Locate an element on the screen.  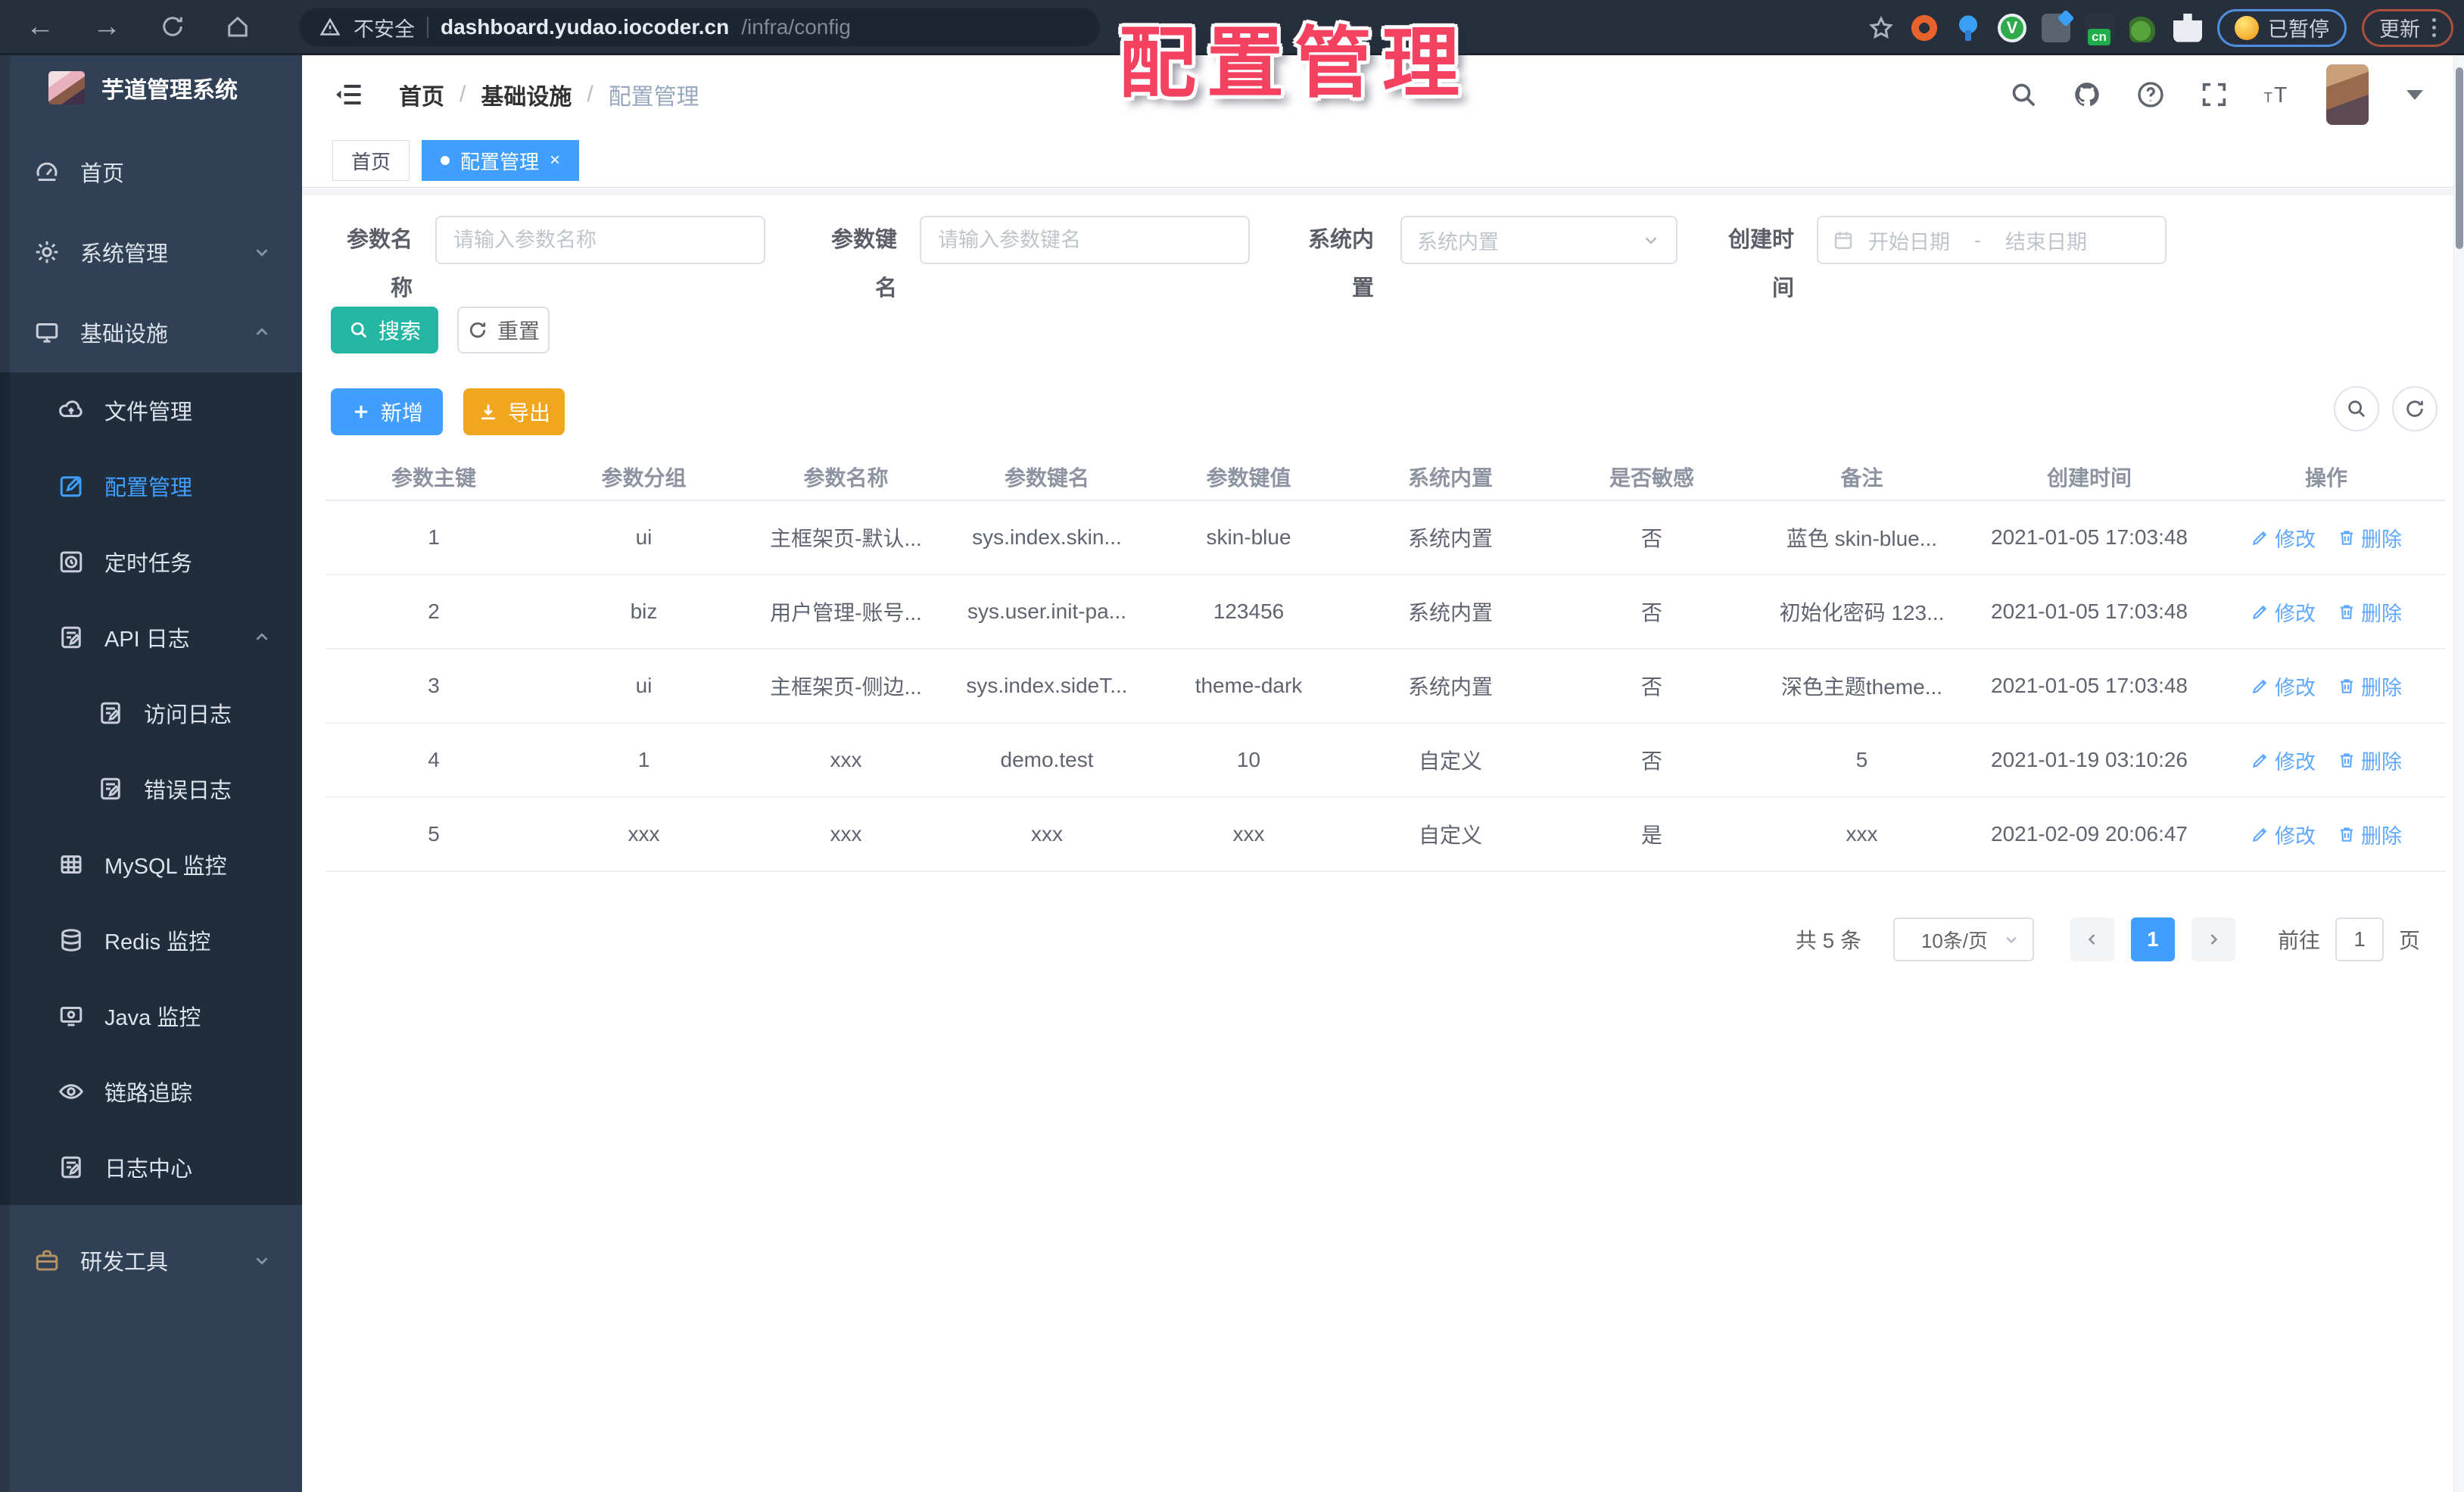
column-header: 创建时间 is located at coordinates (2089, 478).